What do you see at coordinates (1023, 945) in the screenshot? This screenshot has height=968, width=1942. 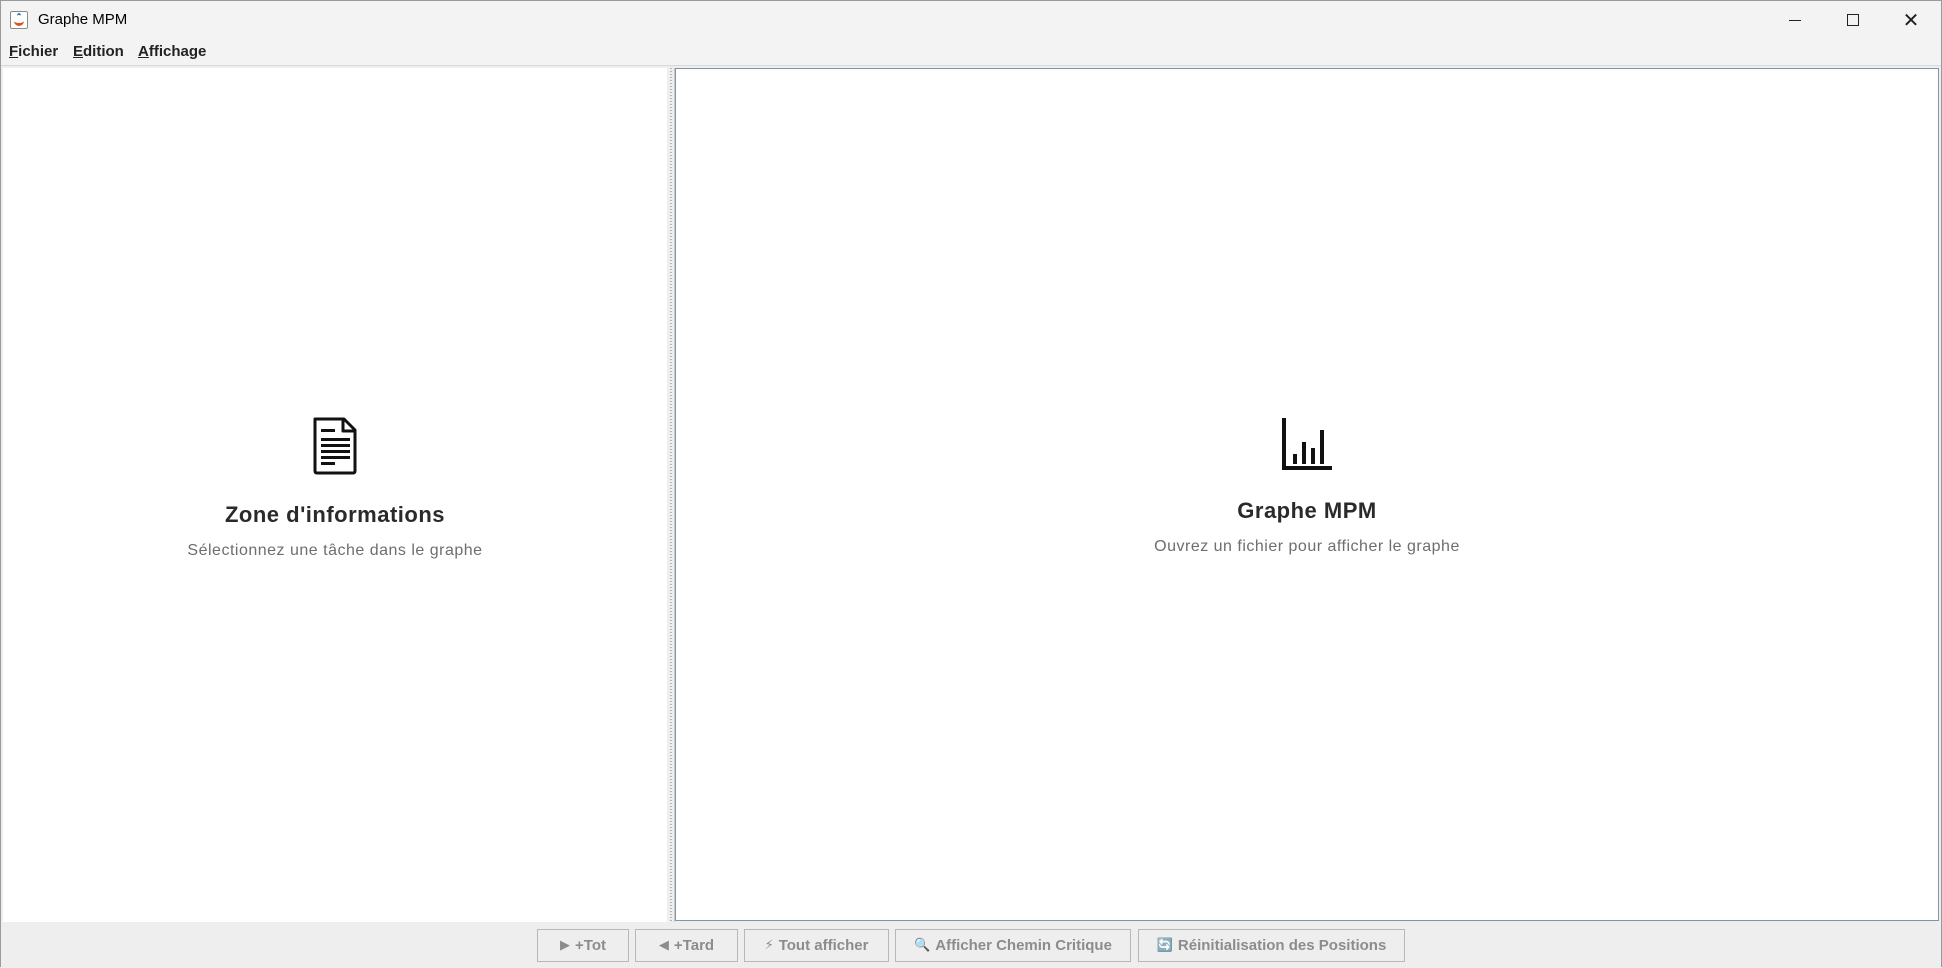 I see `critical-path-button-label: Afficher Chemin Critique` at bounding box center [1023, 945].